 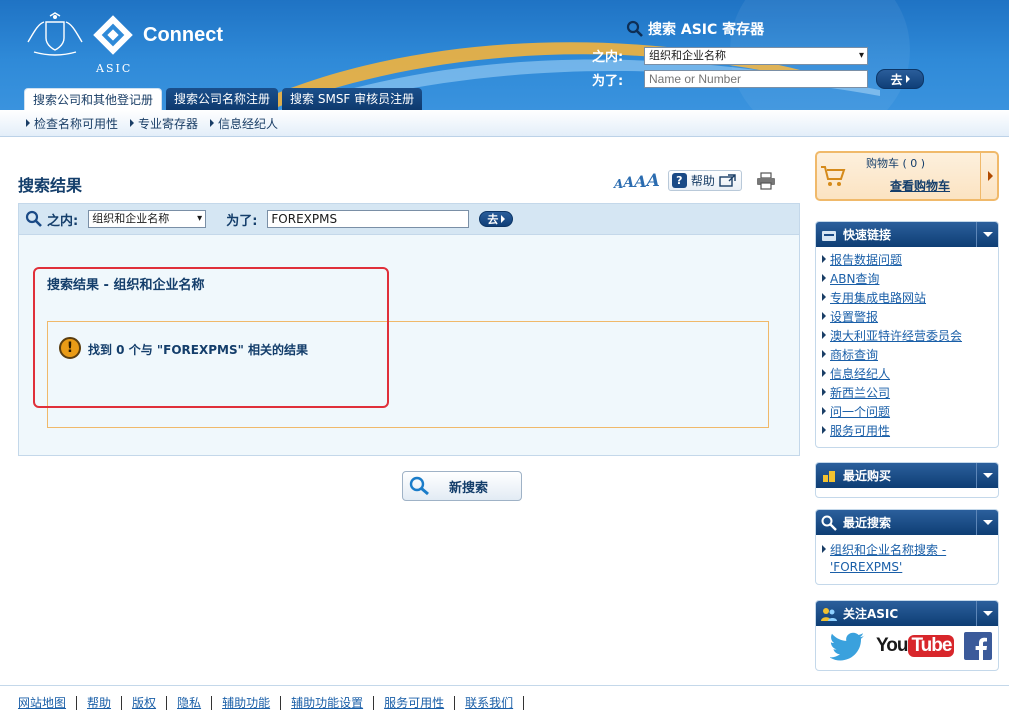 I want to click on follow-asic-toggle, so click(x=987, y=613).